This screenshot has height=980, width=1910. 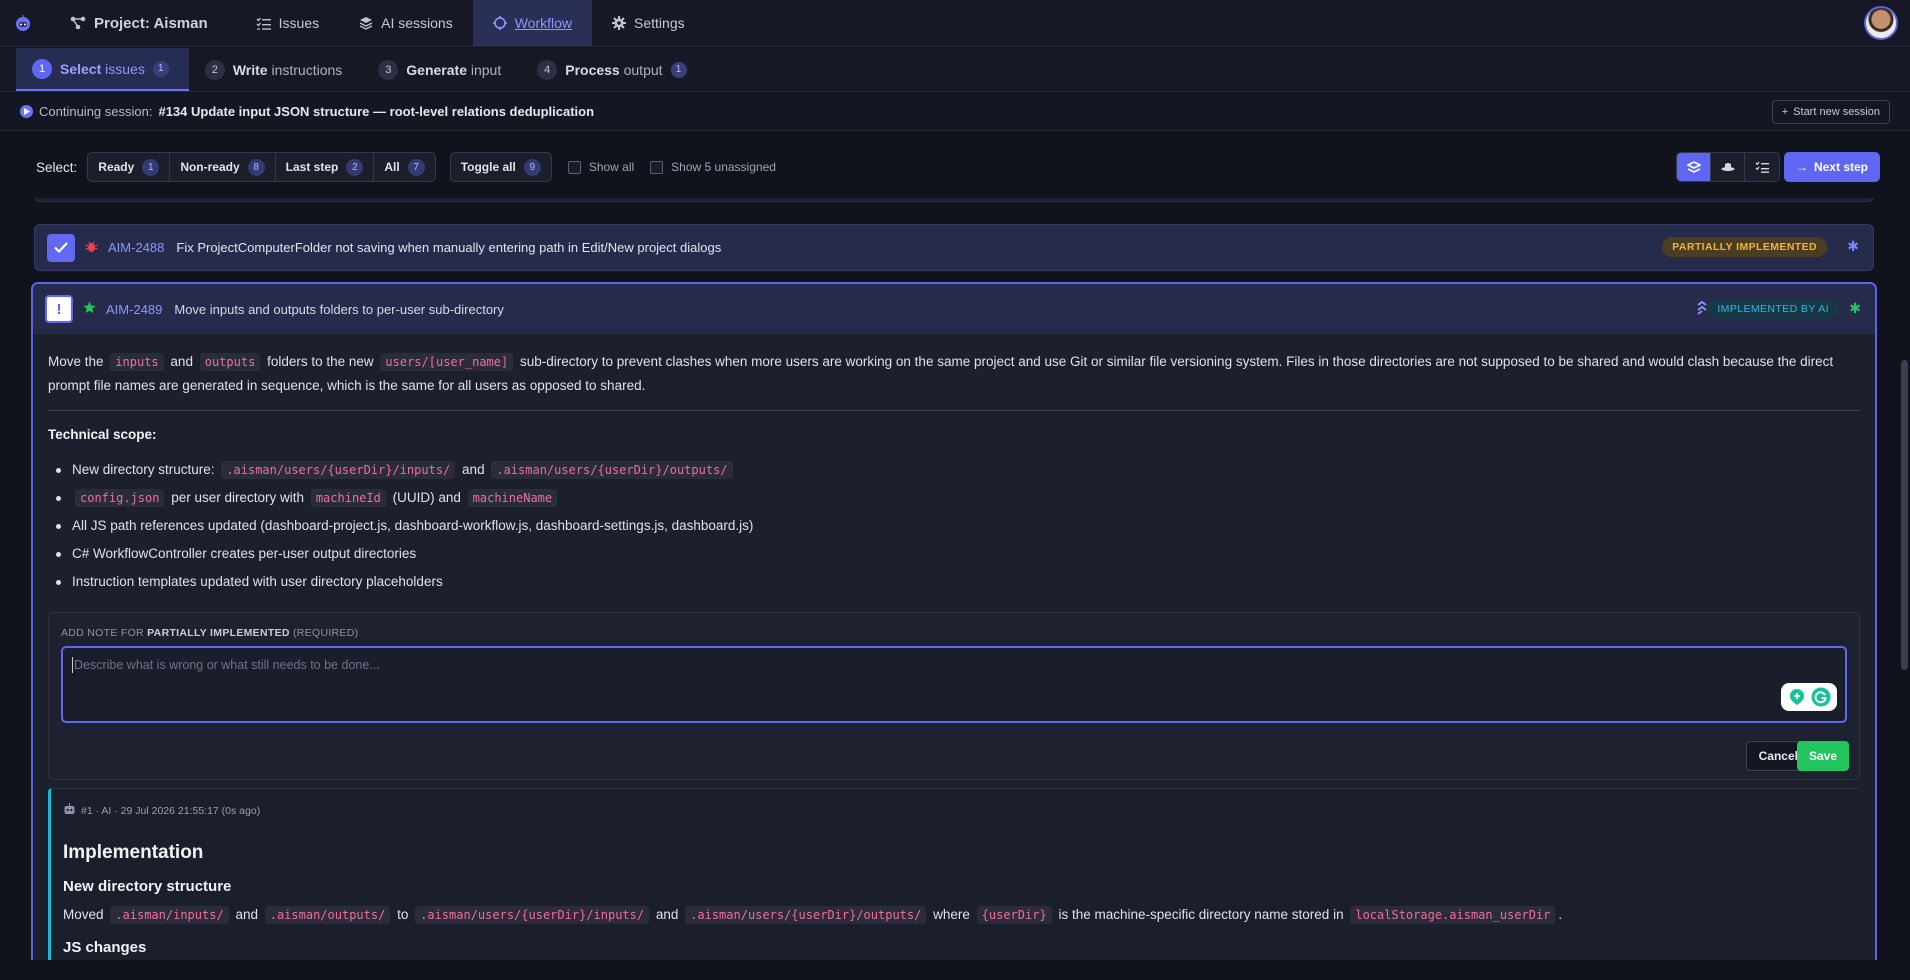 What do you see at coordinates (1881, 23) in the screenshot?
I see `user-avatar` at bounding box center [1881, 23].